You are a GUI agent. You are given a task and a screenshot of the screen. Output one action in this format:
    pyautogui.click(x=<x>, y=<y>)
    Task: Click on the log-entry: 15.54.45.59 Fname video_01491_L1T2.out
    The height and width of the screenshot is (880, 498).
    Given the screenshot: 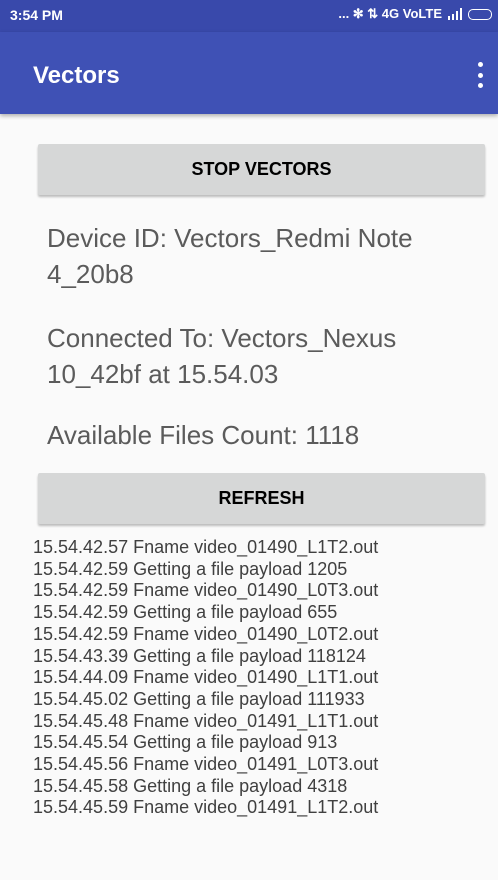 What is the action you would take?
    pyautogui.click(x=206, y=807)
    